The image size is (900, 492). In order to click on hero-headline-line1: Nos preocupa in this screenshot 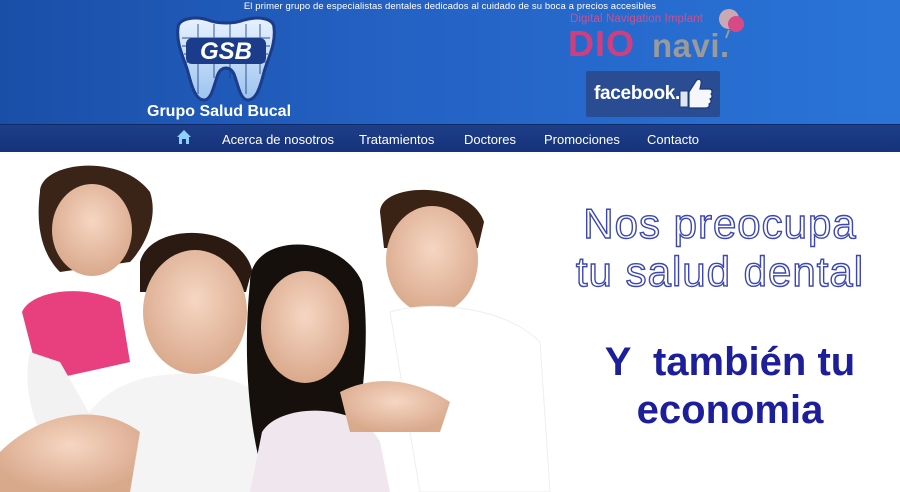, I will do `click(720, 223)`.